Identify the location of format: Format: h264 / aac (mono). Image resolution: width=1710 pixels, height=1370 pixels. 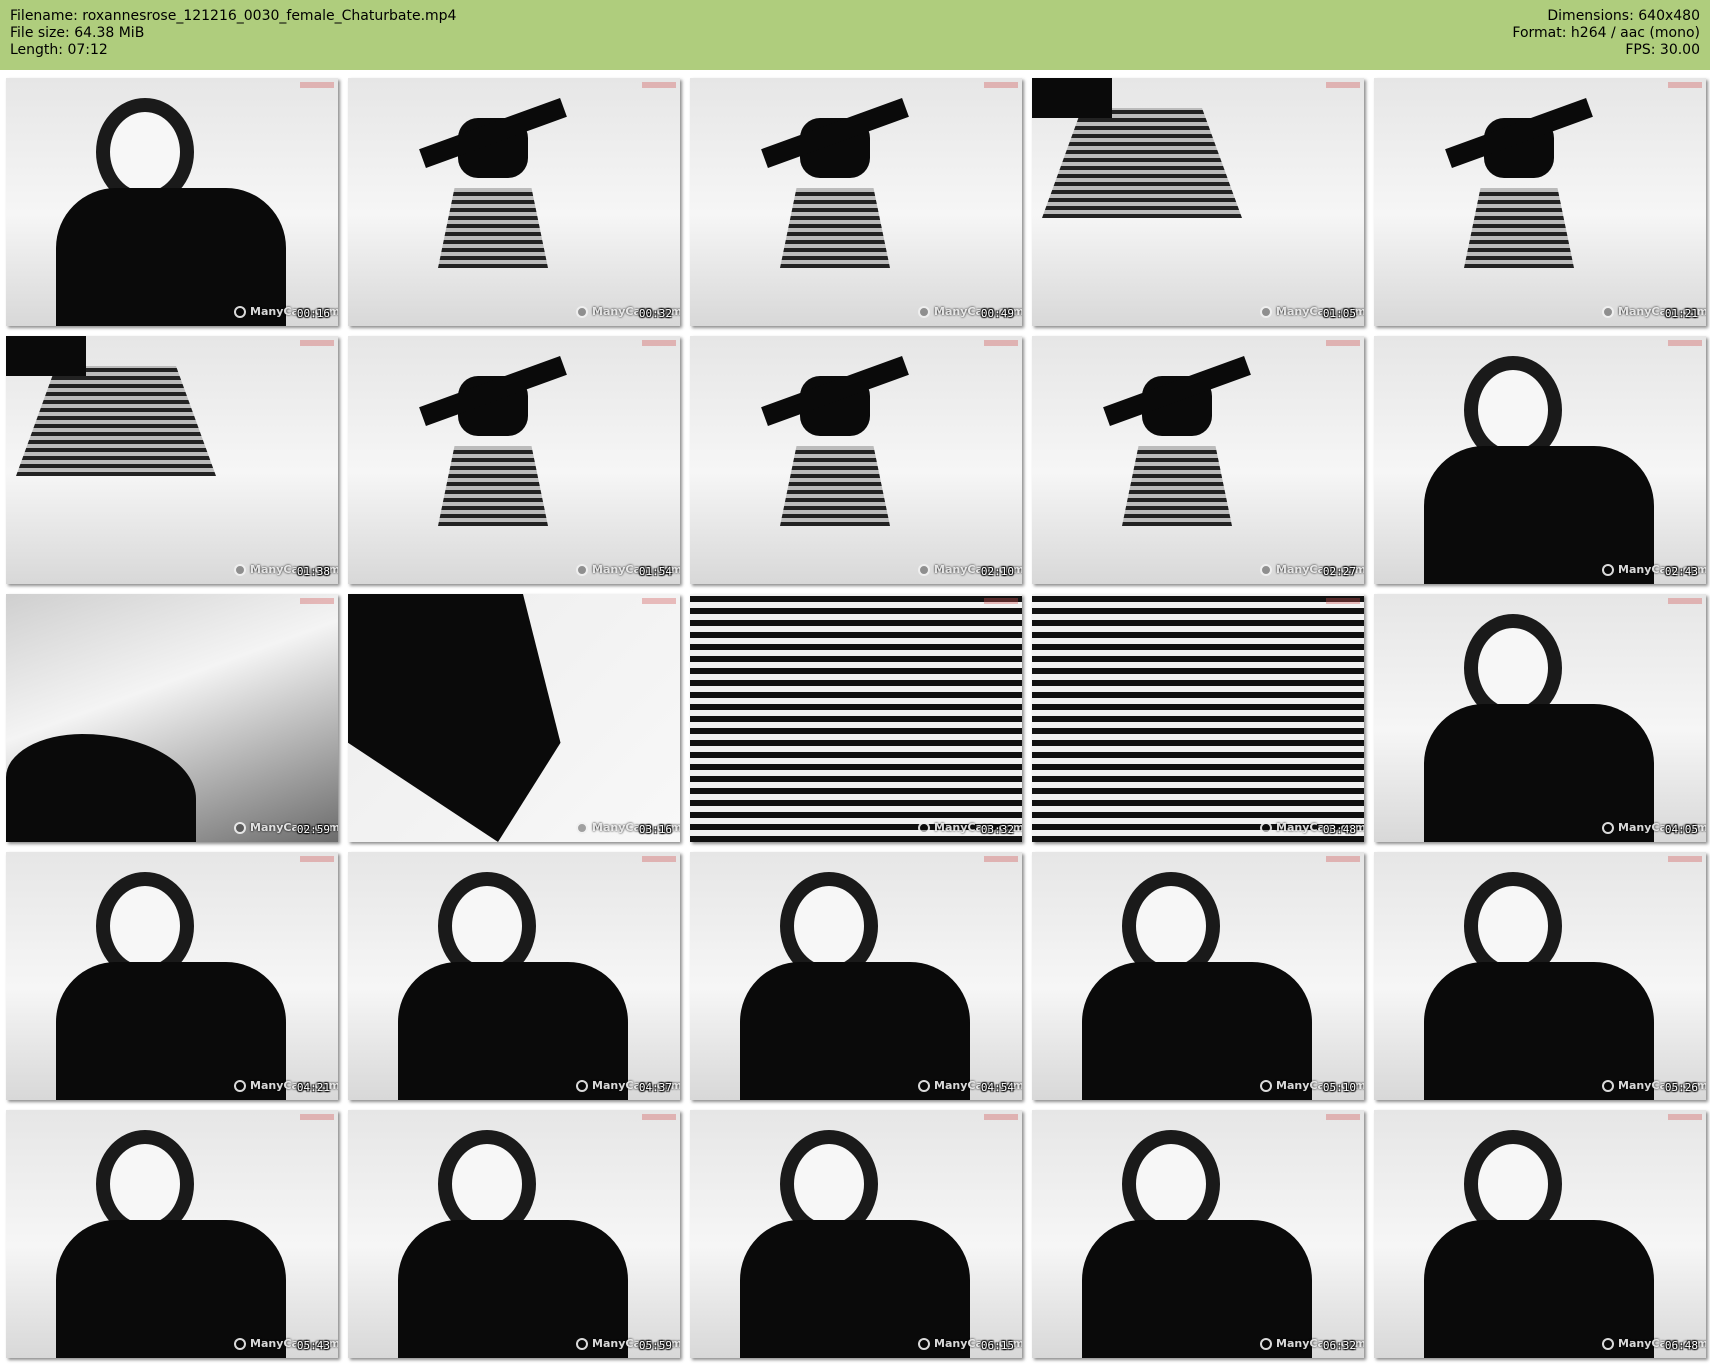
(1606, 33).